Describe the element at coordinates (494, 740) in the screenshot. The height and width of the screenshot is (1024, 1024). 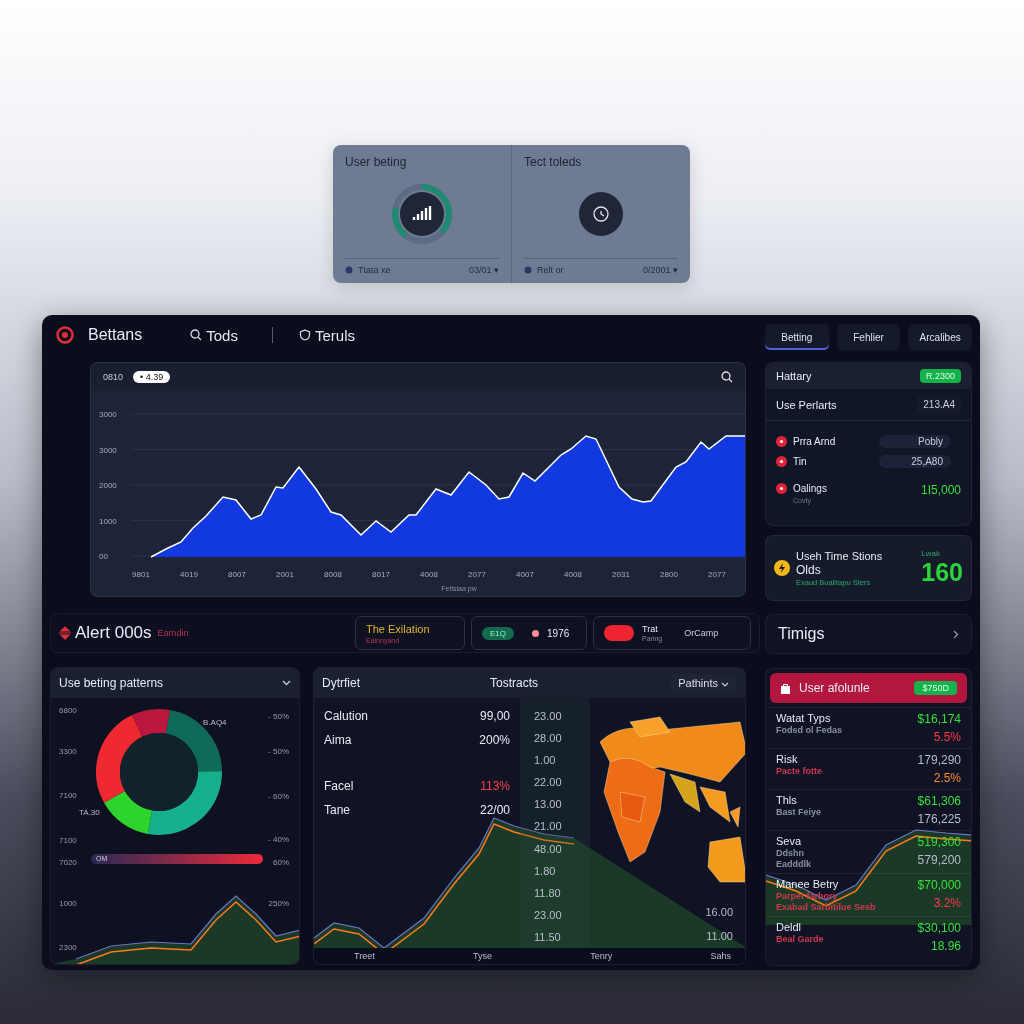
I see `row-value: 200%` at that location.